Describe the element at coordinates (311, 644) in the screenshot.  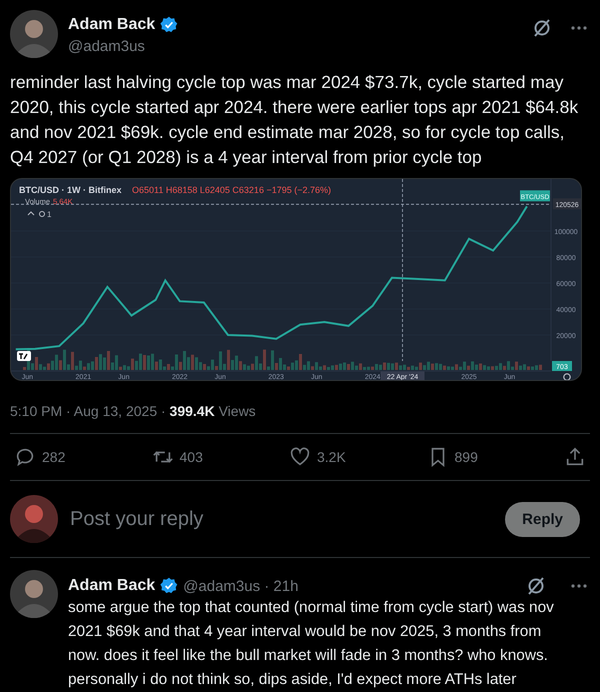
I see `reply-text: some argue the top that counted (normal time from cycle start) was nov 2021 $69k and that 4 year interval would be nov 2025, 3 months from now. does it feel like the bull market will fade in 3 months? who knows. personally i do not think so, dips aside, I'd expect more ATHs later` at that location.